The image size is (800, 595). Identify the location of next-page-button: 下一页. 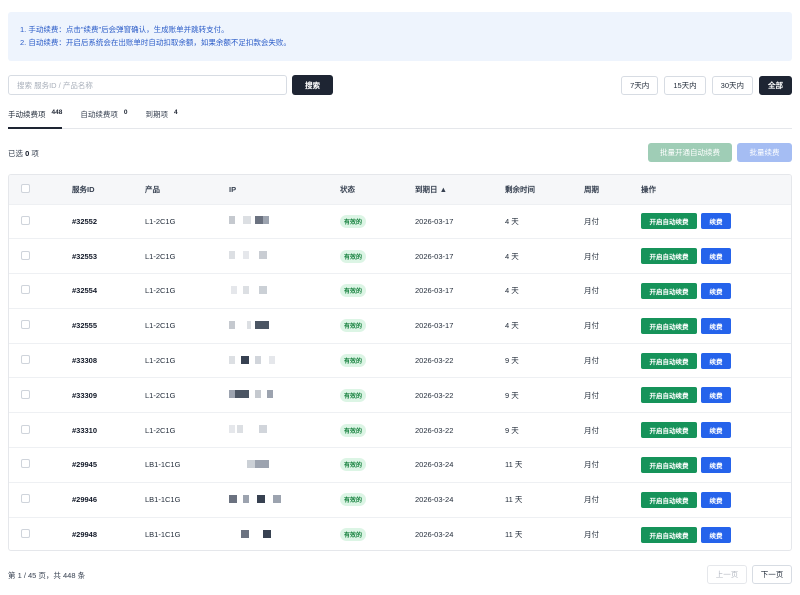
(772, 574).